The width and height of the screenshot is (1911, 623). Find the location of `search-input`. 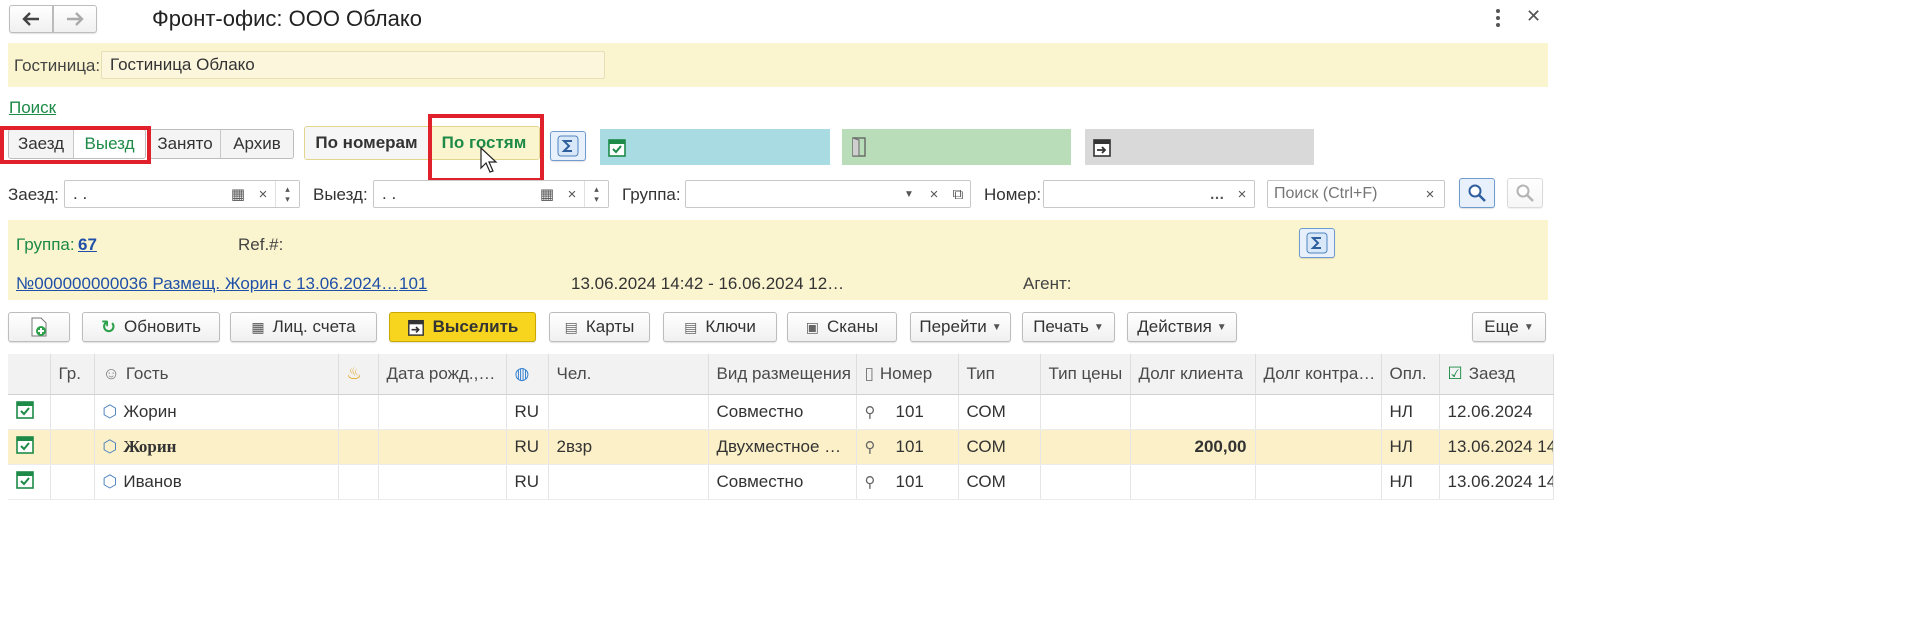

search-input is located at coordinates (1343, 194).